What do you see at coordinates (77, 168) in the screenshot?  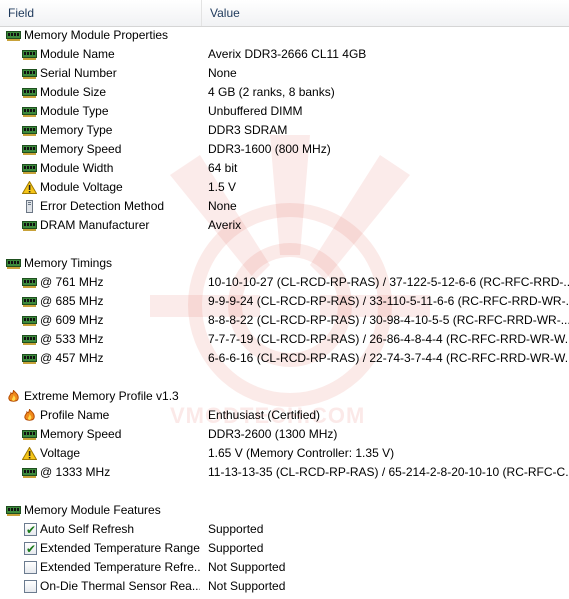 I see `field-label: Module Width` at bounding box center [77, 168].